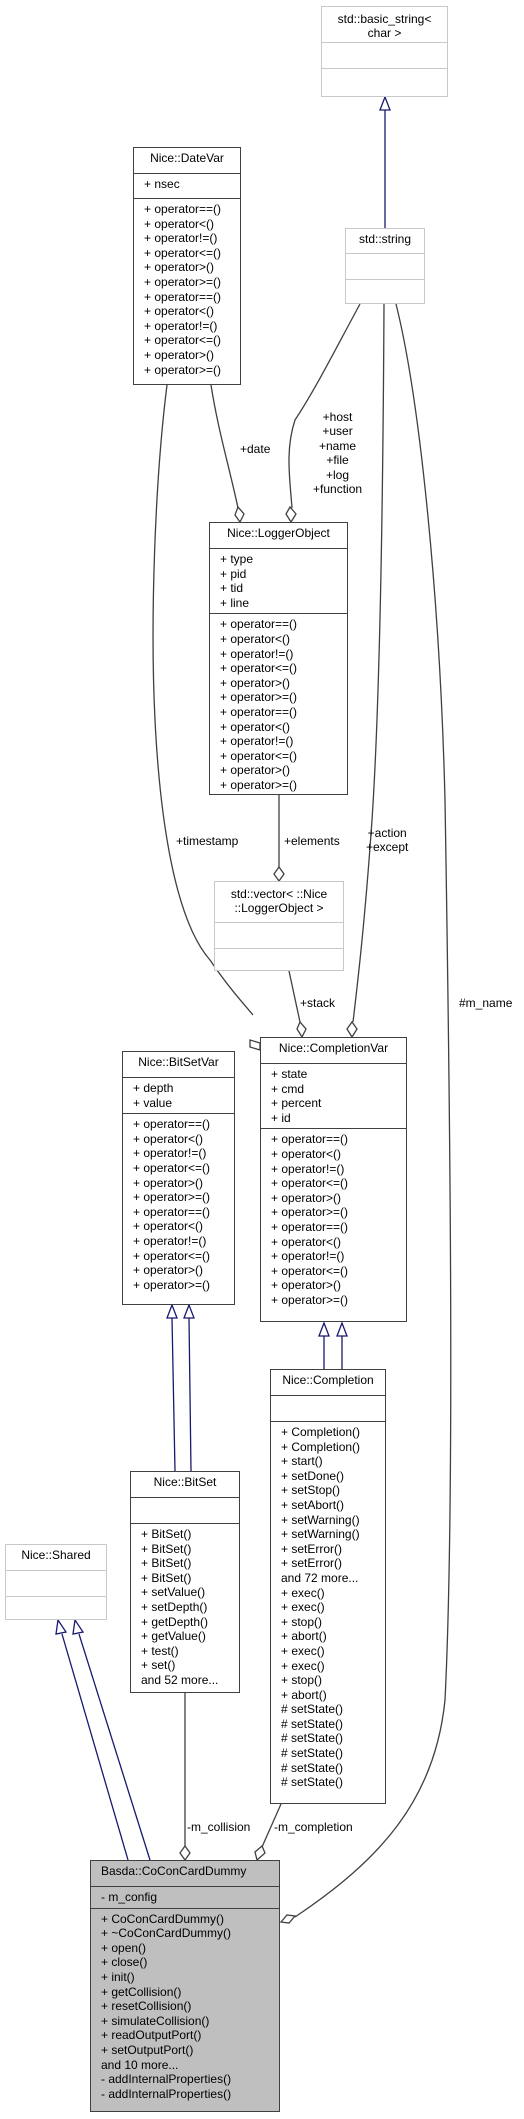 The width and height of the screenshot is (524, 2119). I want to click on class-method: + simulateCollision(), so click(185, 2021).